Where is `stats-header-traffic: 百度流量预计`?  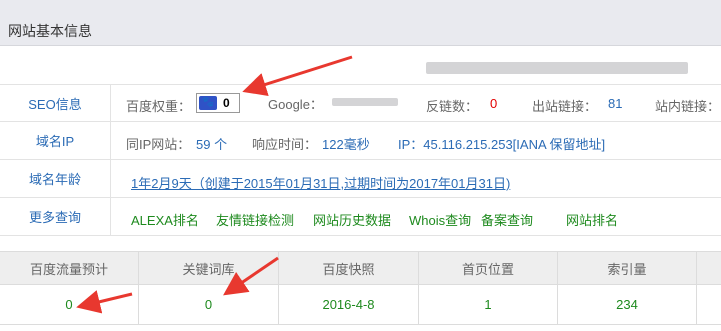 stats-header-traffic: 百度流量预计 is located at coordinates (69, 268).